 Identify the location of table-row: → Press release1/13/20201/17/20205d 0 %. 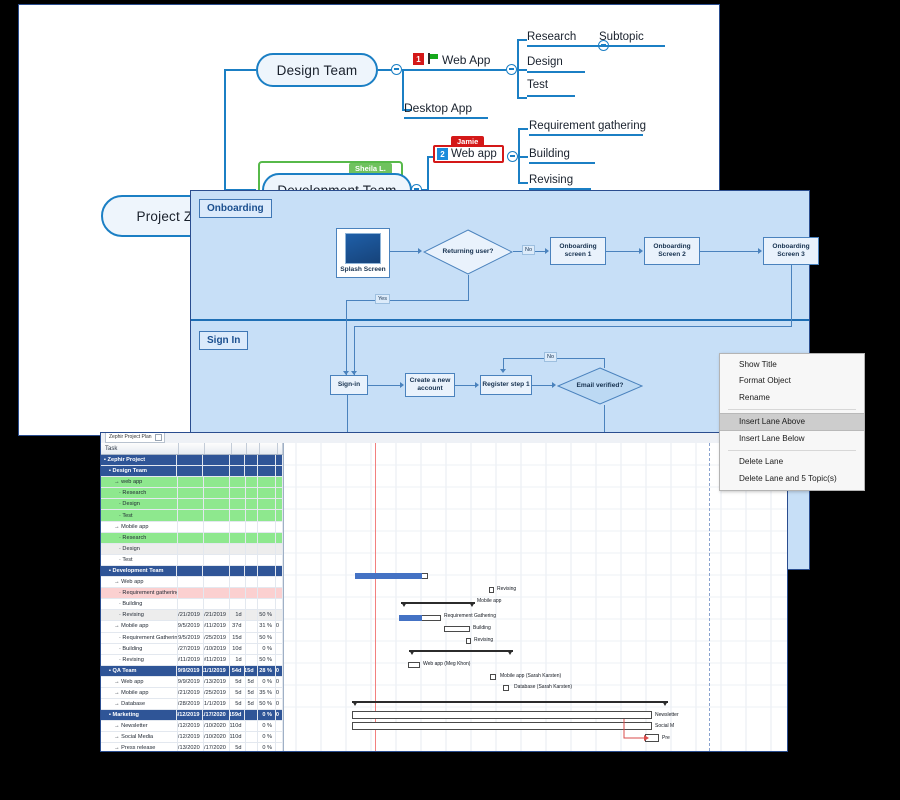
(192, 747).